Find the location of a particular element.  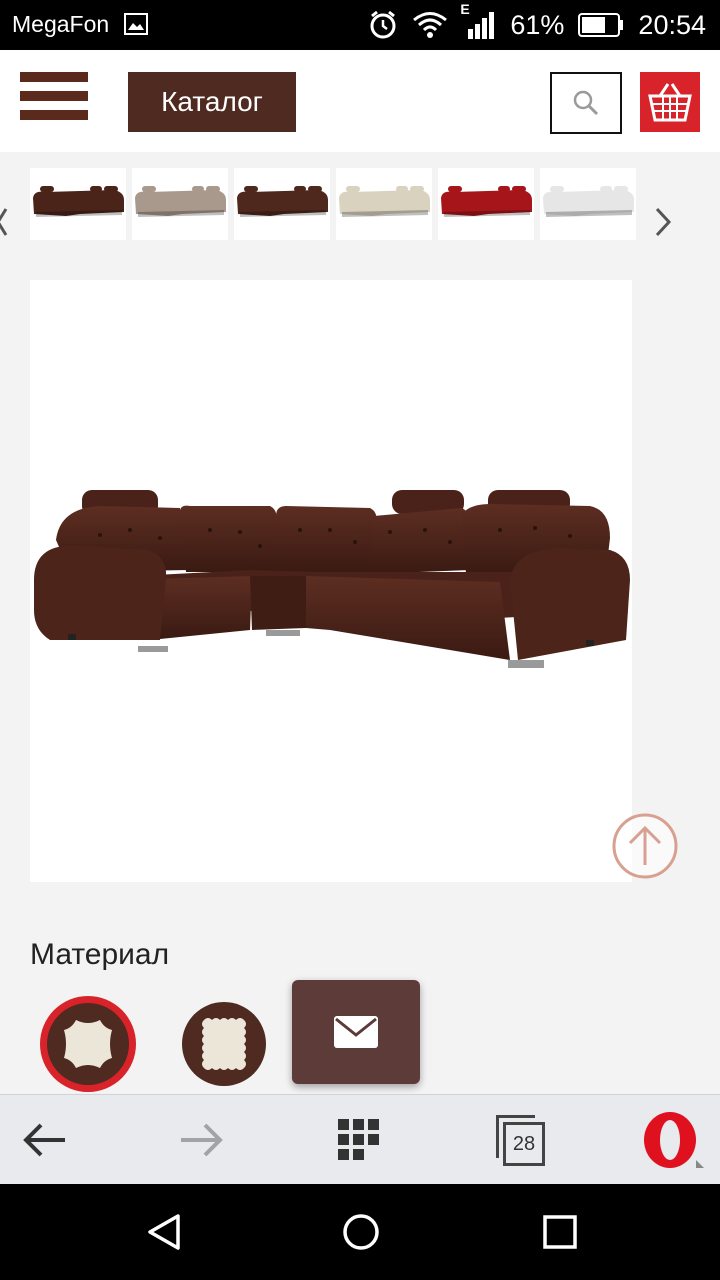

scroll-top-button is located at coordinates (645, 846).